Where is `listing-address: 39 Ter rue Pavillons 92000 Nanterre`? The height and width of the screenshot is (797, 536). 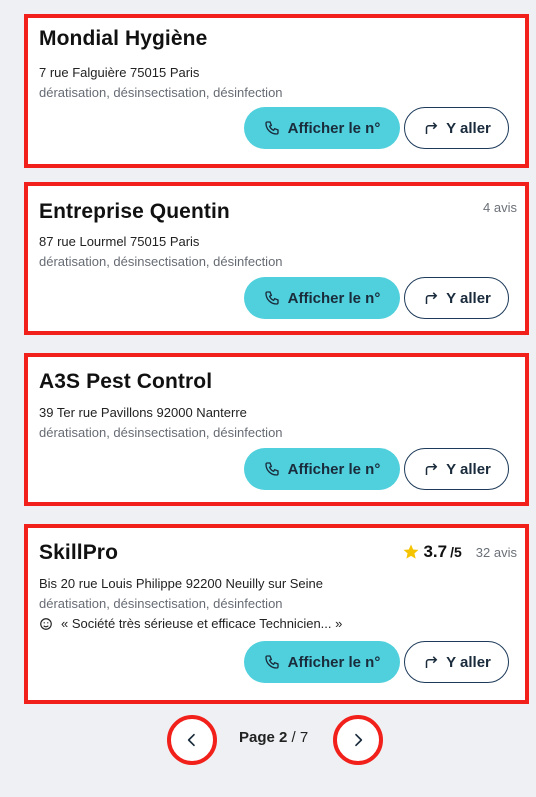
listing-address: 39 Ter rue Pavillons 92000 Nanterre is located at coordinates (143, 412).